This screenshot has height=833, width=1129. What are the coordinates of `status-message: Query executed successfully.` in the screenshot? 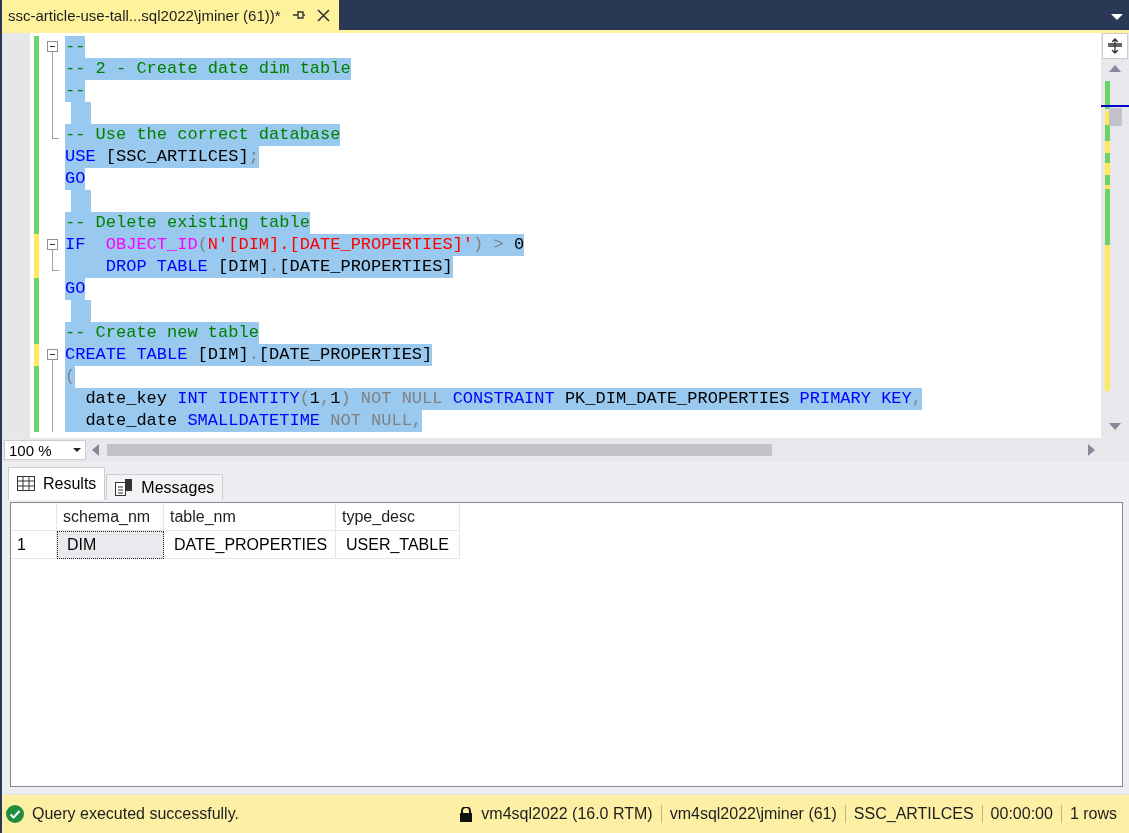 It's located at (135, 814).